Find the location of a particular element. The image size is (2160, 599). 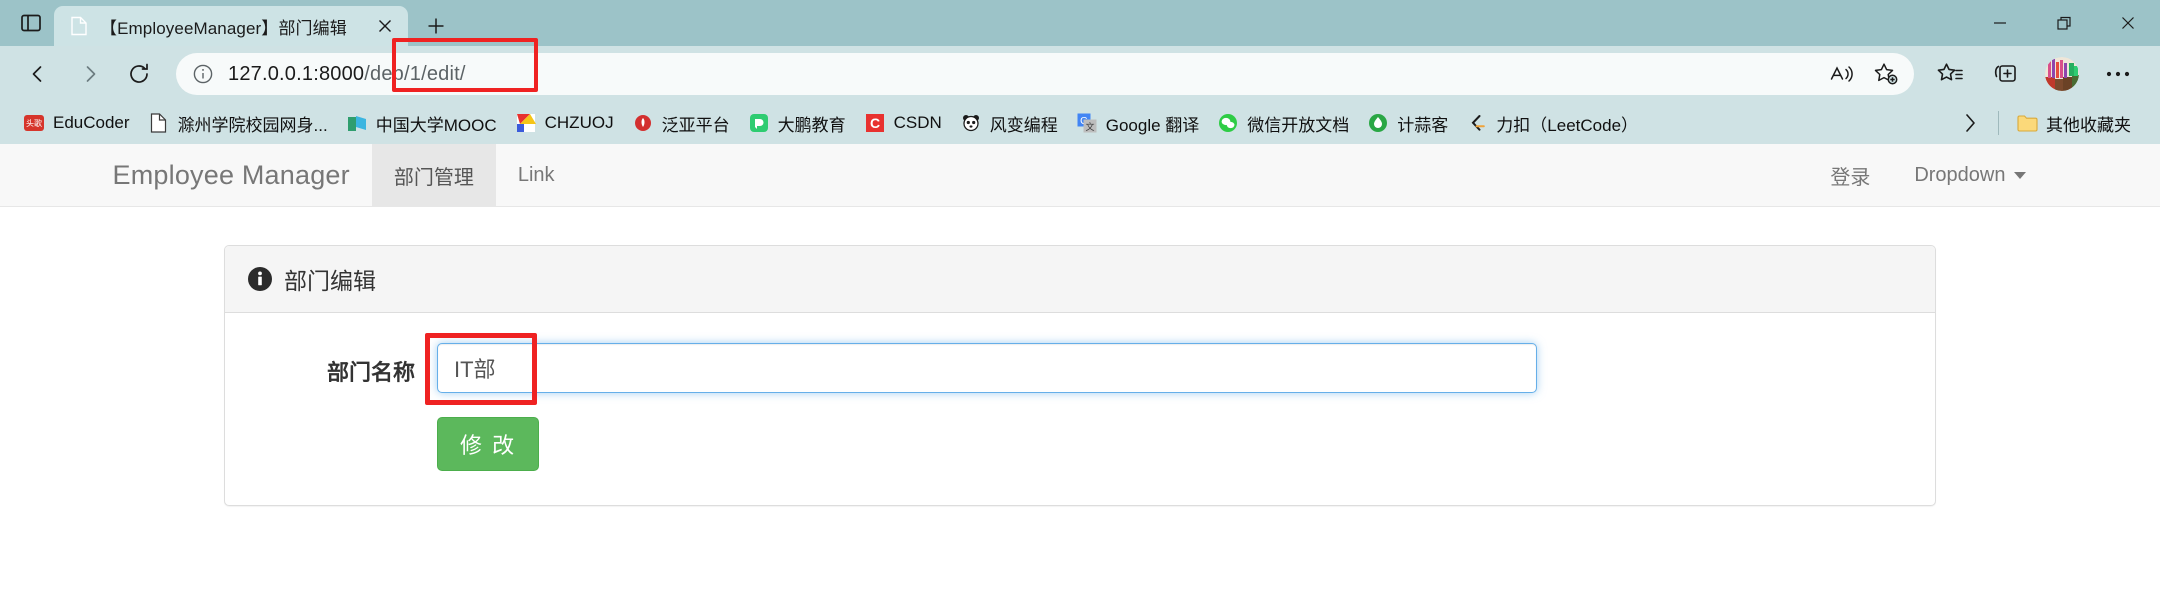

back-button is located at coordinates (39, 74).